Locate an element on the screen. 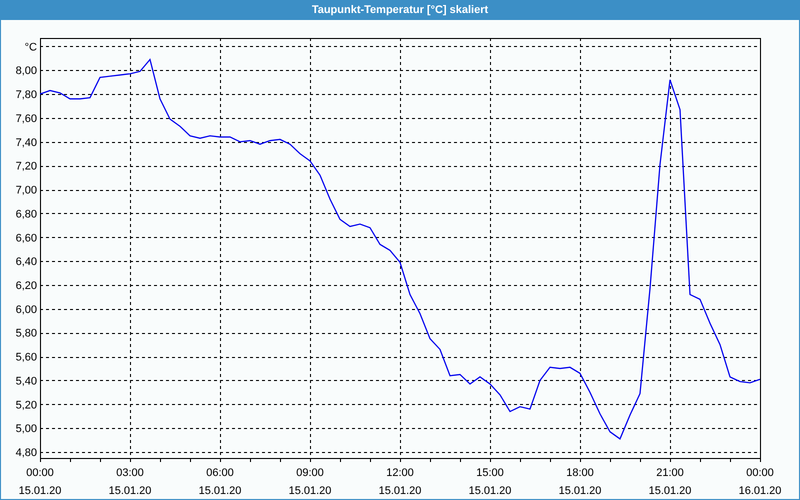 This screenshot has height=500, width=800. y-axis-label: 5,60 is located at coordinates (26, 358).